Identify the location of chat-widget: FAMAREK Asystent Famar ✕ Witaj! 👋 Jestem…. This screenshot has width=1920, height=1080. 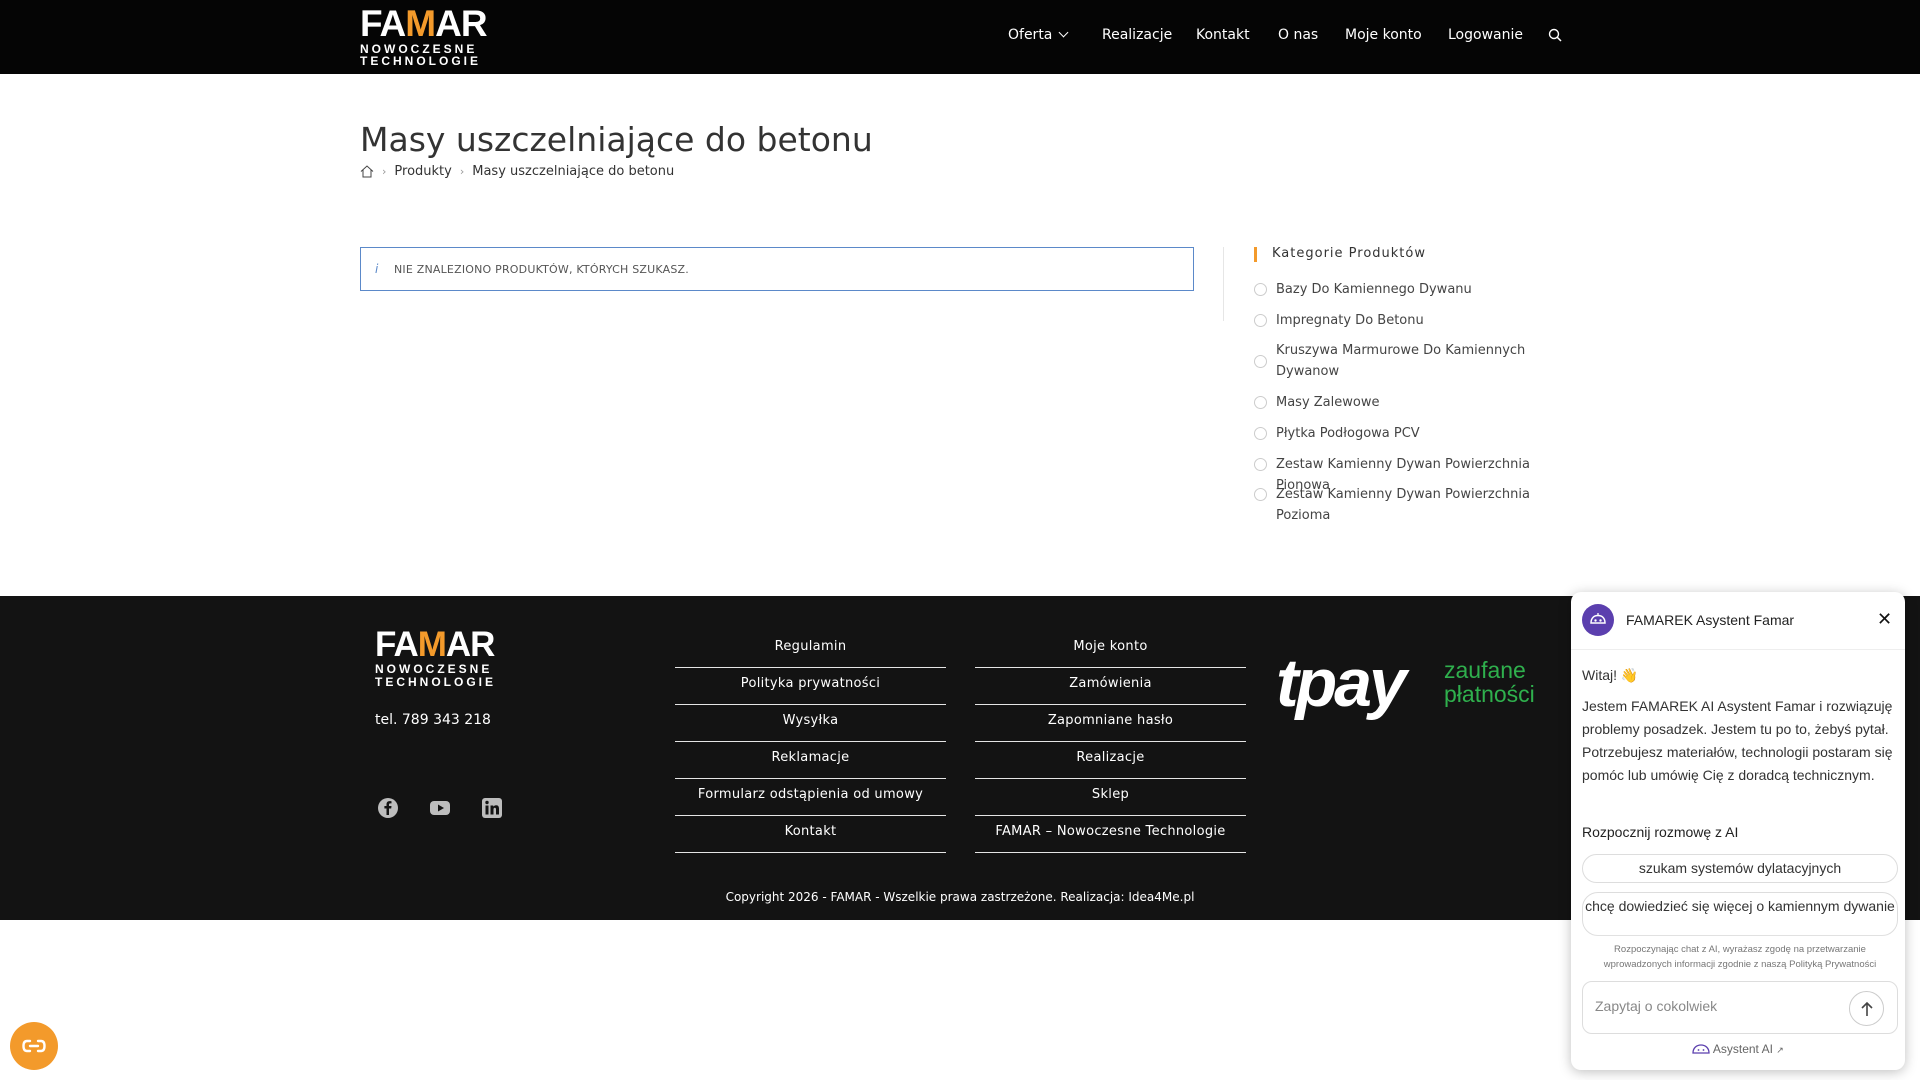
(1738, 831).